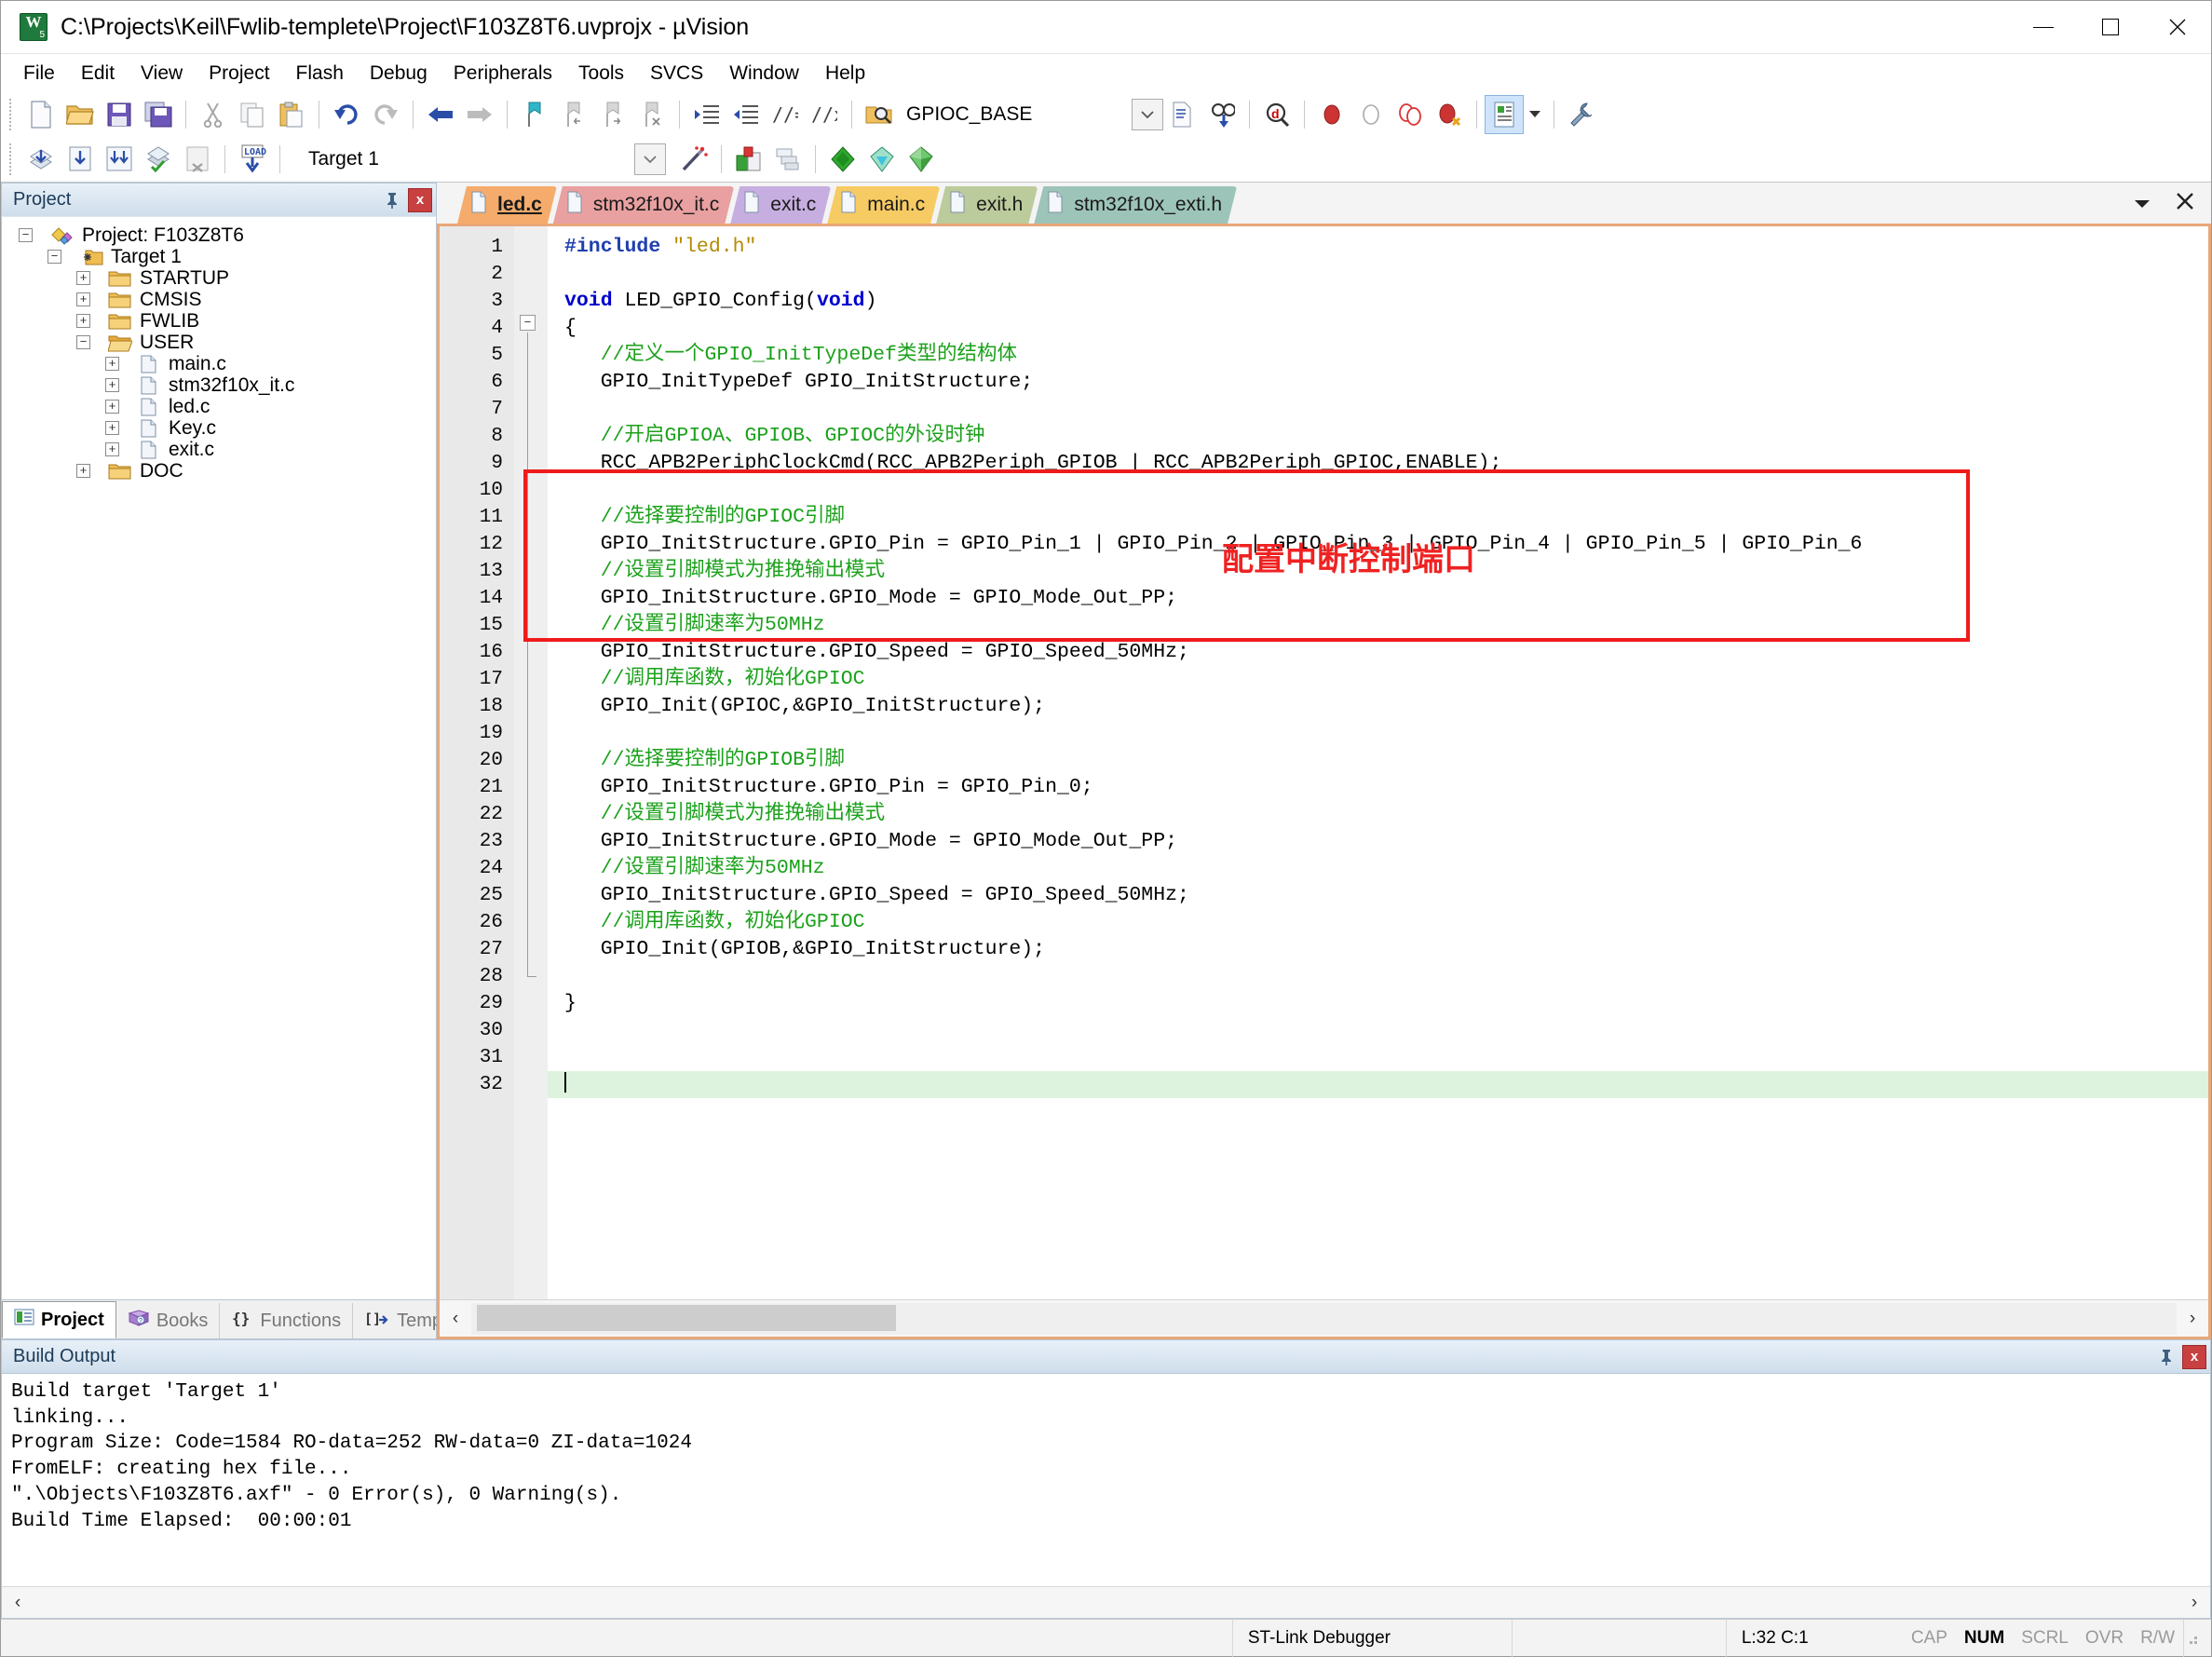  What do you see at coordinates (399, 73) in the screenshot?
I see `menu-item-debug: Debug` at bounding box center [399, 73].